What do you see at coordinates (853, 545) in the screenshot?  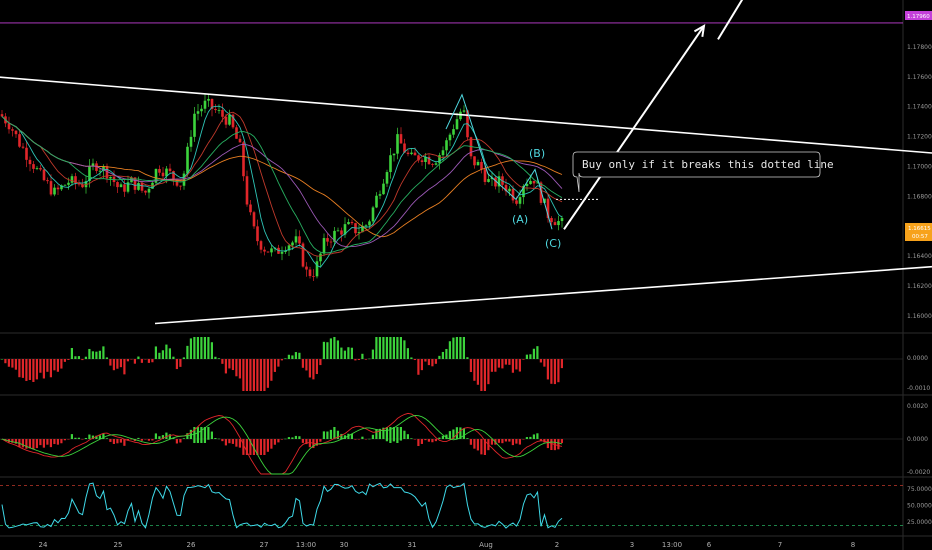 I see `time-axis-label: 8` at bounding box center [853, 545].